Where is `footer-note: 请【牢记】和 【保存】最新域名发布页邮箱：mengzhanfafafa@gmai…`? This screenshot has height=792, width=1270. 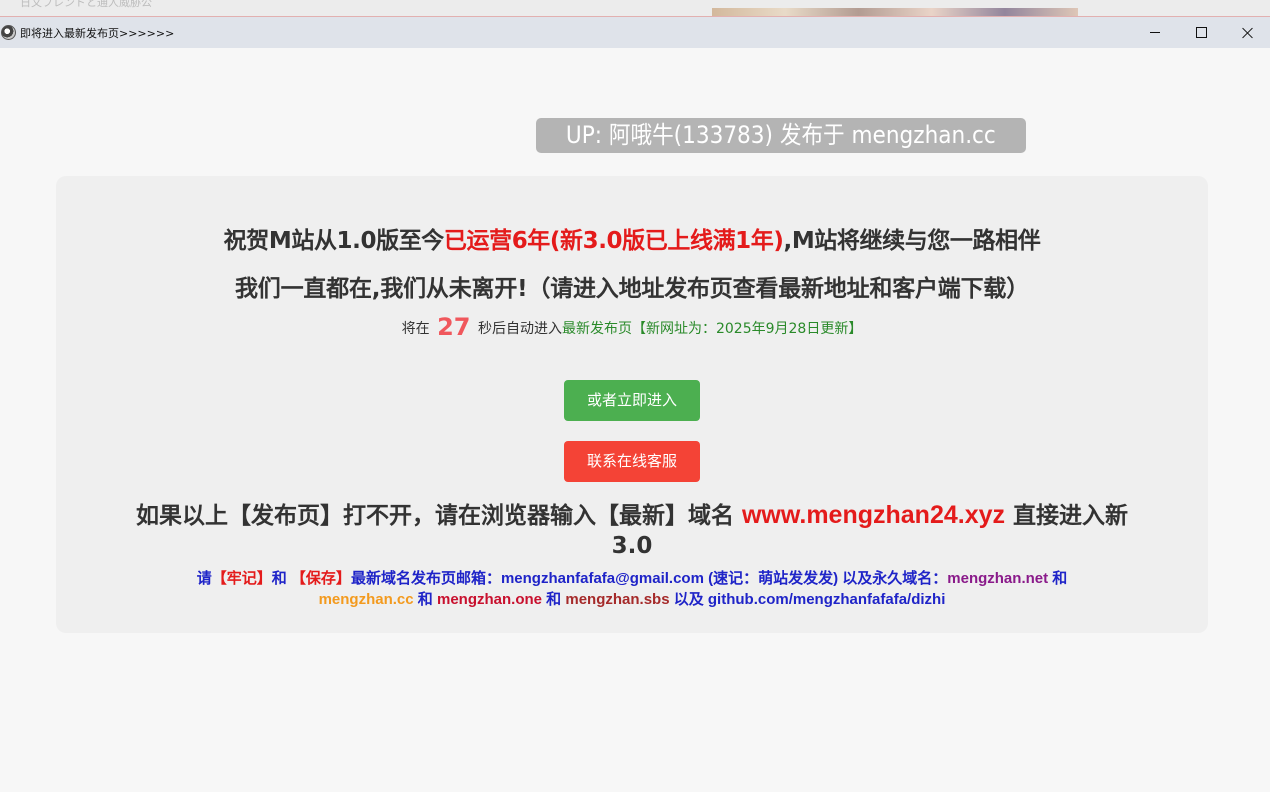 footer-note: 请【牢记】和 【保存】最新域名发布页邮箱：mengzhanfafafa@gmai… is located at coordinates (632, 589).